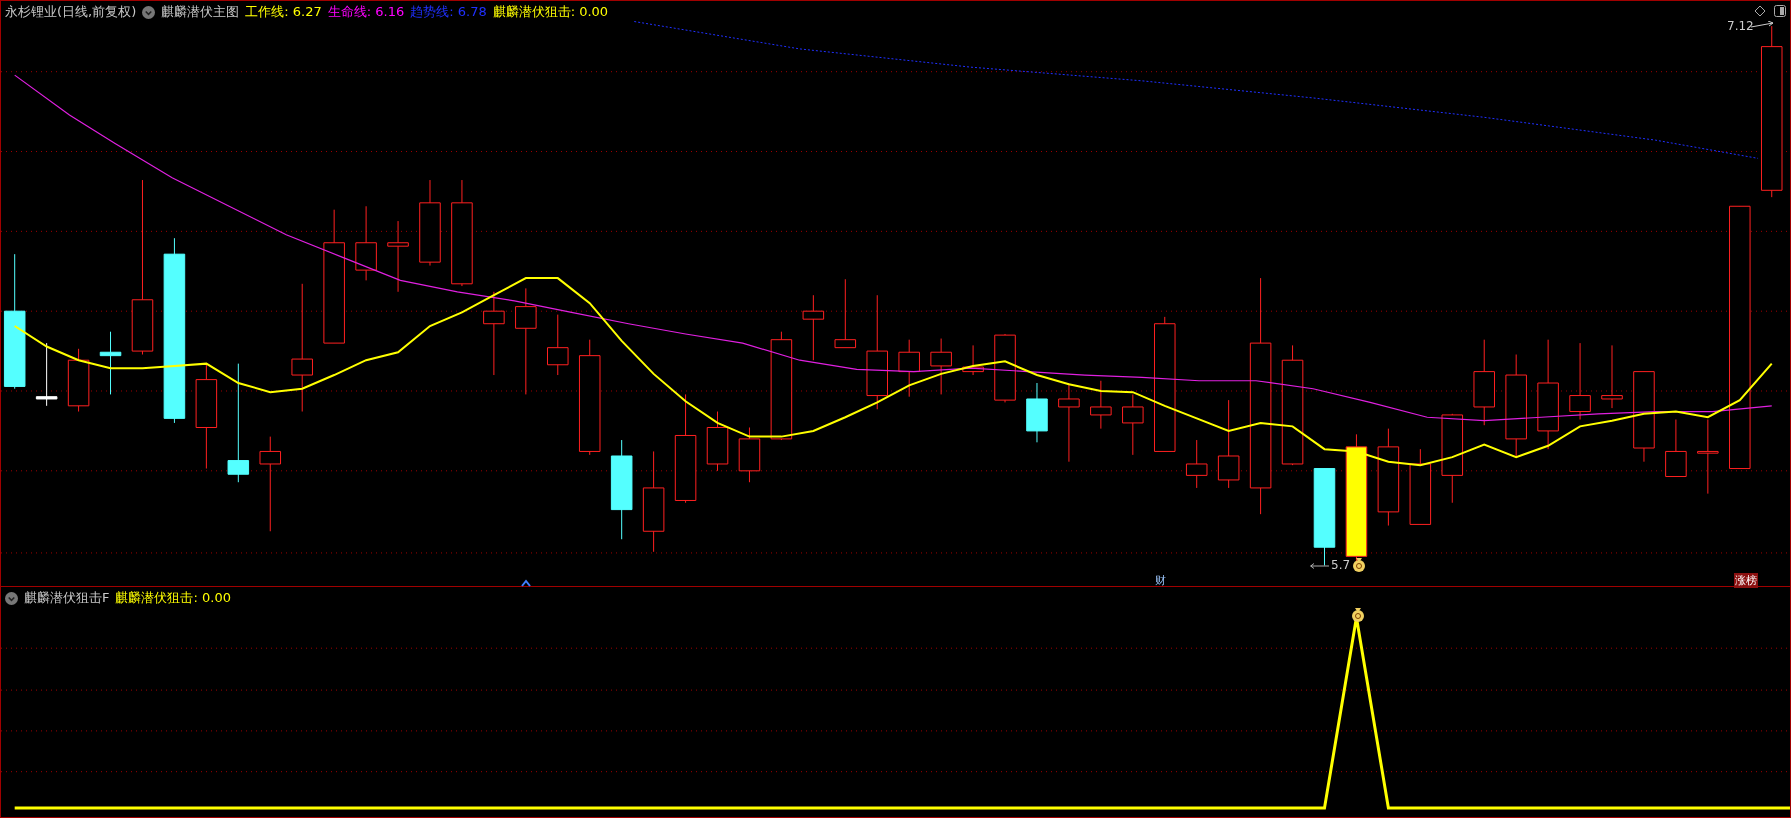 The height and width of the screenshot is (818, 1791). What do you see at coordinates (200, 12) in the screenshot?
I see `indicator-name: 麒麟潜伏主图` at bounding box center [200, 12].